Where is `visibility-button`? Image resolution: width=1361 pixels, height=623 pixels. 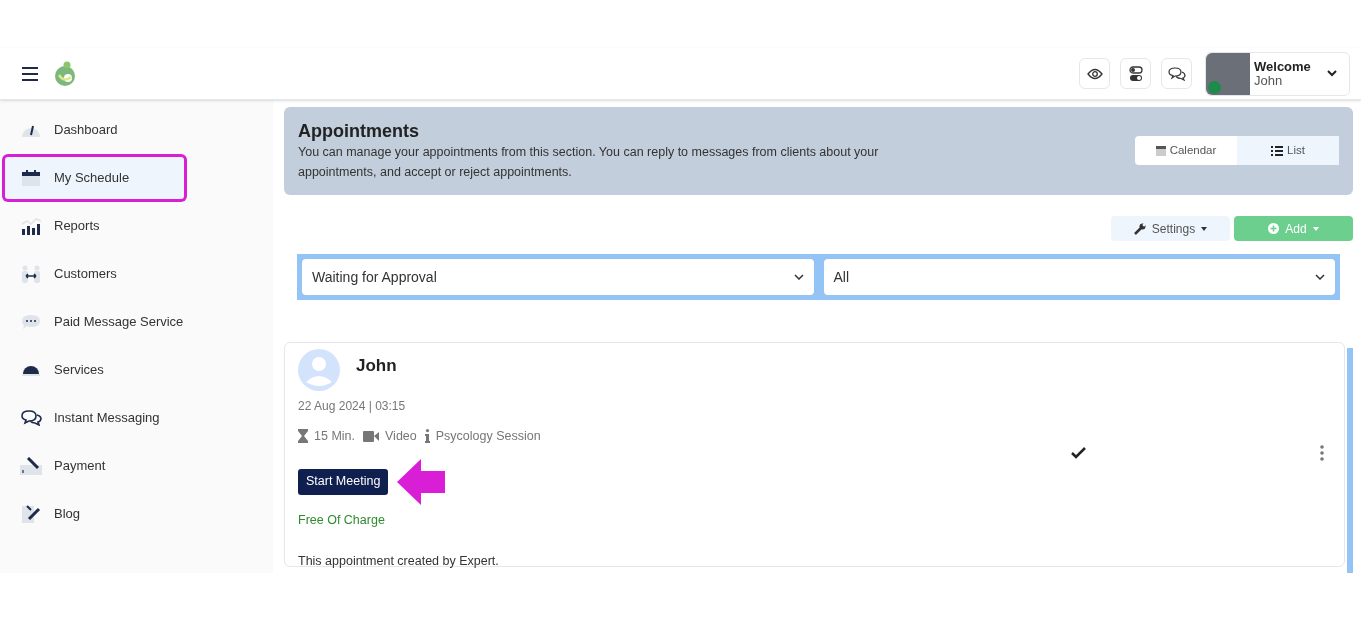
visibility-button is located at coordinates (1094, 73).